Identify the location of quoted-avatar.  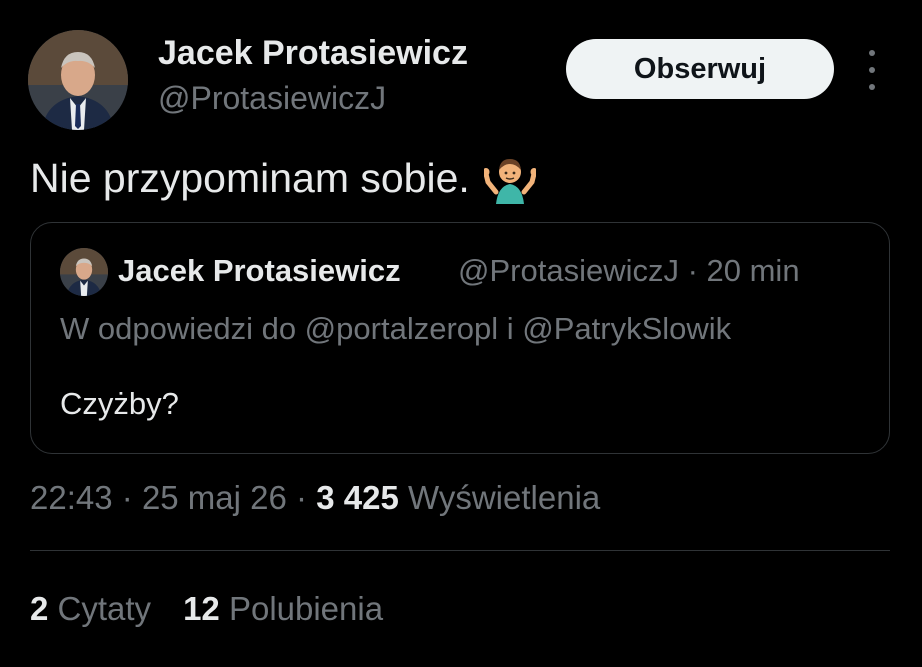
(84, 272).